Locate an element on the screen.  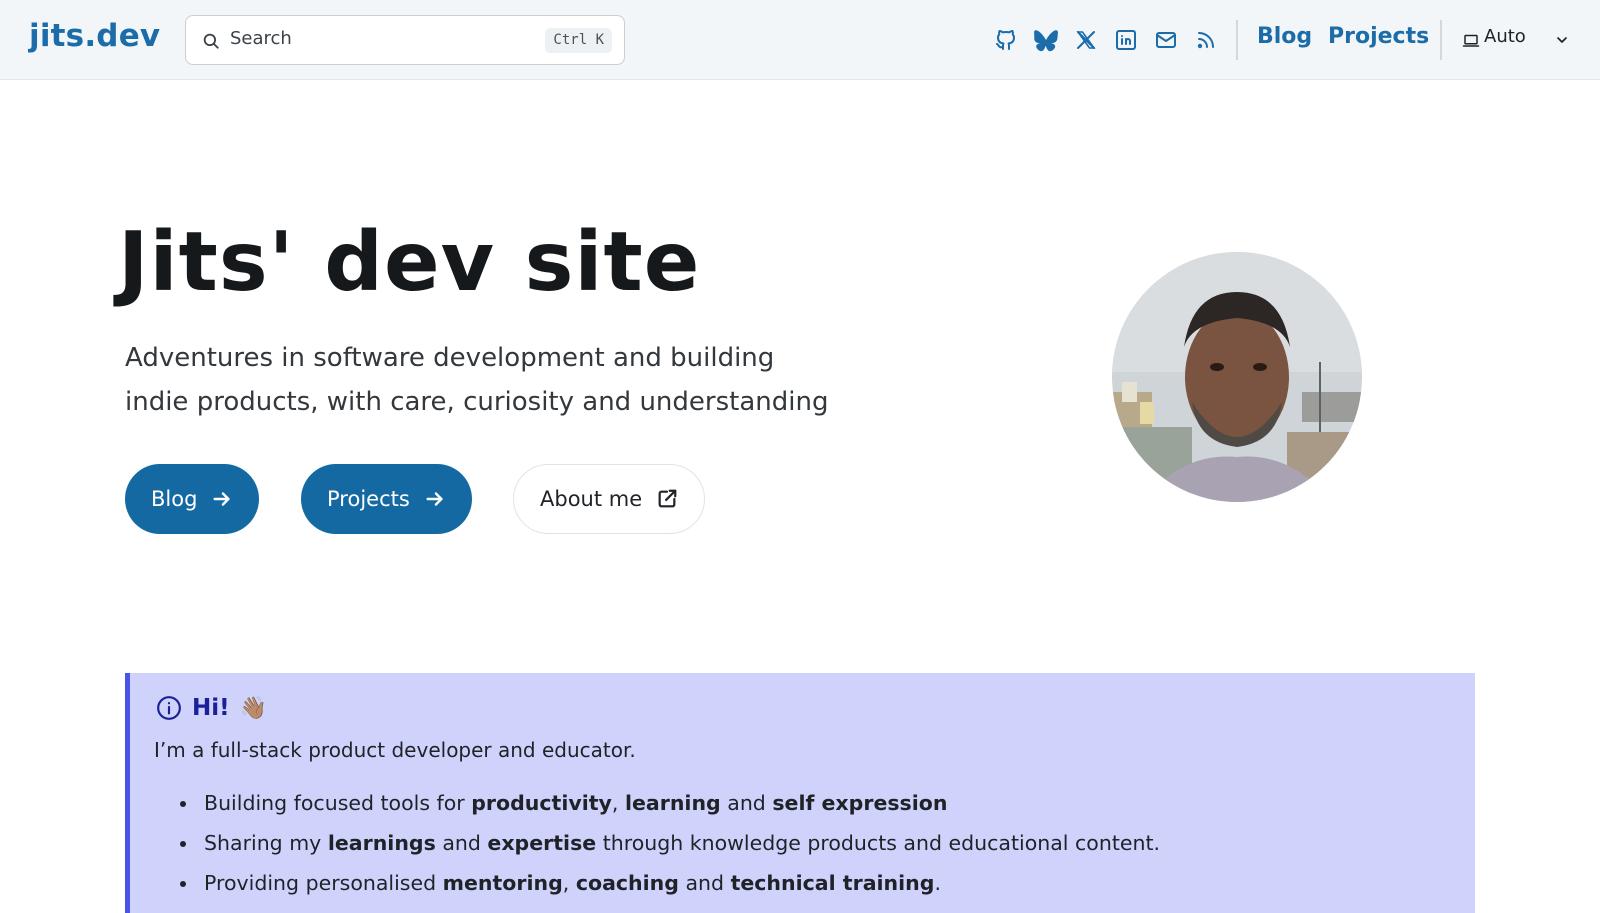
rss-icon is located at coordinates (1206, 40).